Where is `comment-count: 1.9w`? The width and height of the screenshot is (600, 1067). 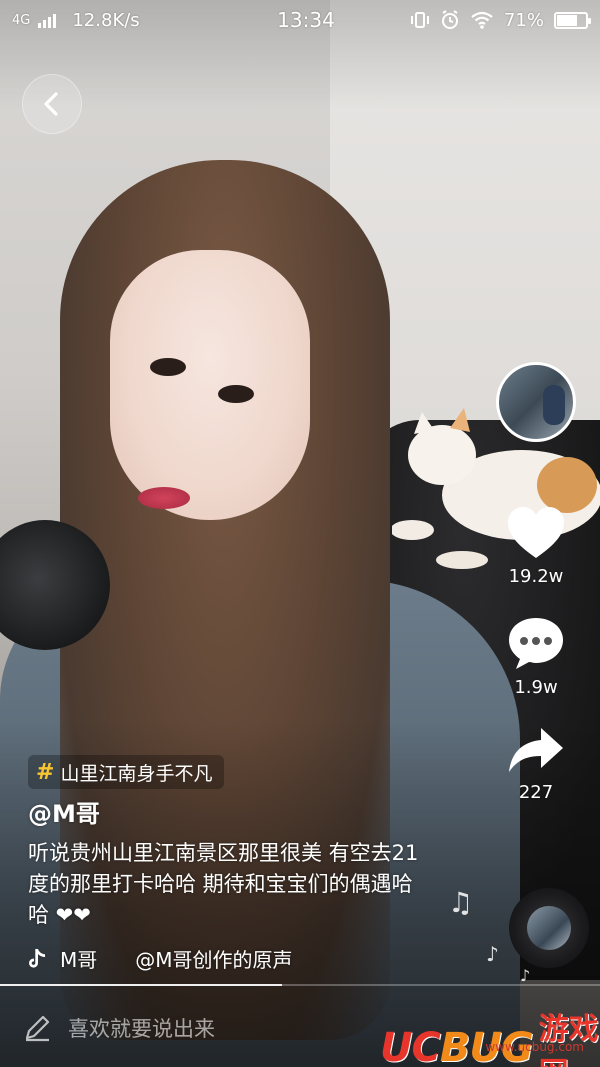
comment-count: 1.9w is located at coordinates (536, 687).